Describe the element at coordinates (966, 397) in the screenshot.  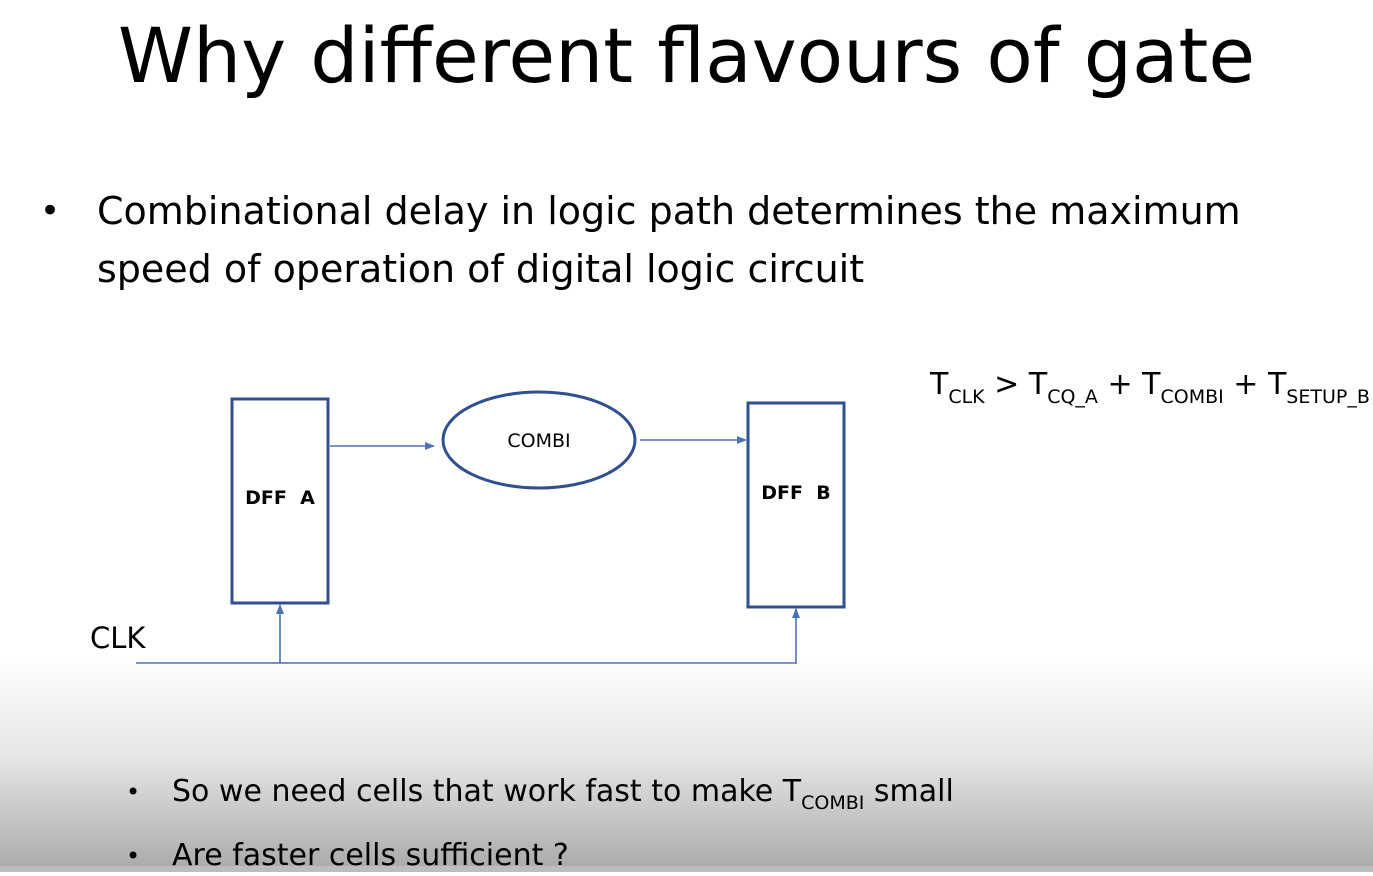
I see `formula-sub-clk: CLK` at that location.